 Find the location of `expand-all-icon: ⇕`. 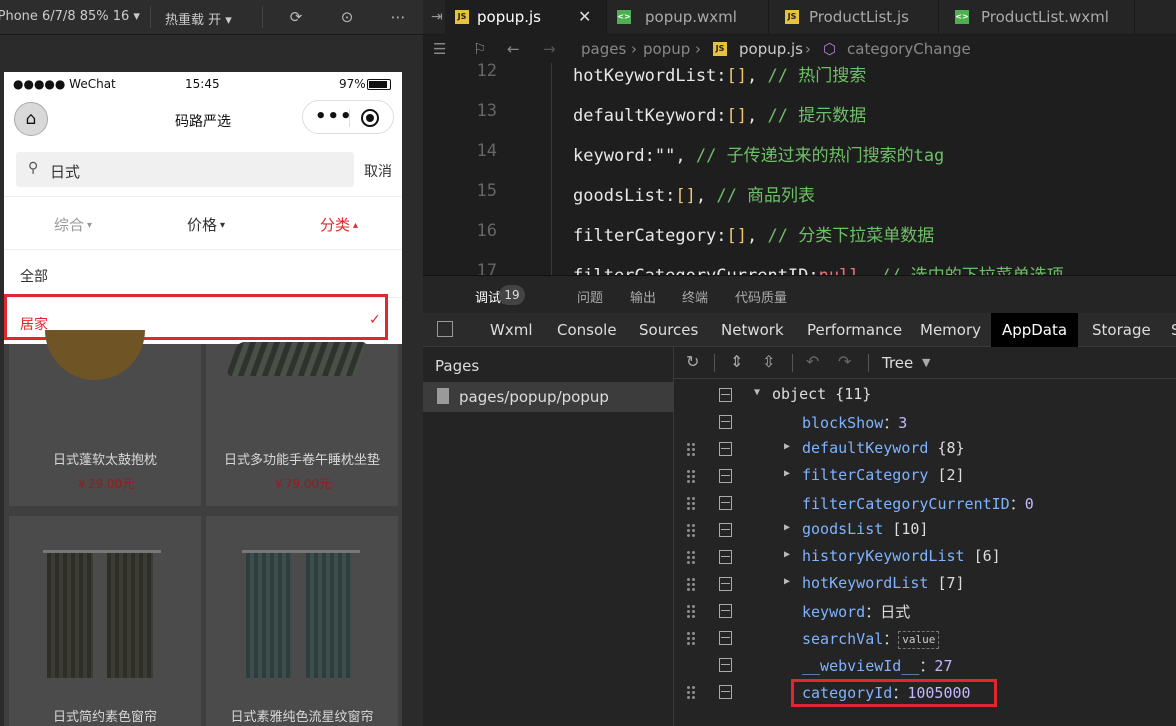

expand-all-icon: ⇕ is located at coordinates (736, 361).